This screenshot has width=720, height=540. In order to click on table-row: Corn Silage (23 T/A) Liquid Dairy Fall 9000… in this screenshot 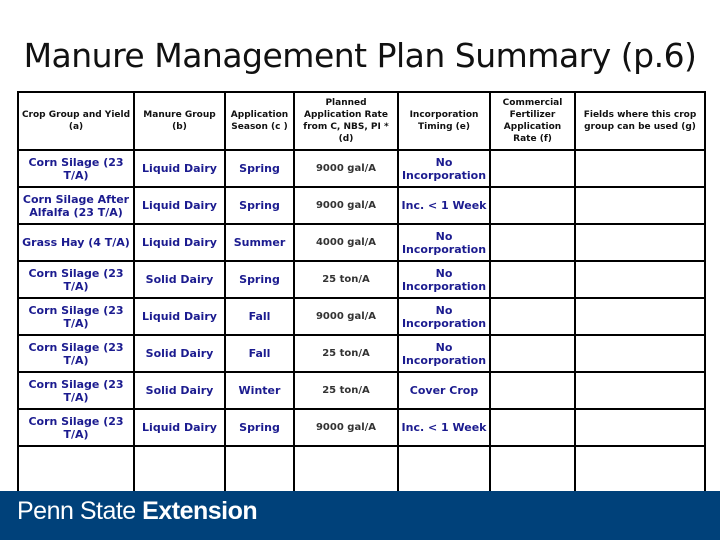, I will do `click(361, 316)`.